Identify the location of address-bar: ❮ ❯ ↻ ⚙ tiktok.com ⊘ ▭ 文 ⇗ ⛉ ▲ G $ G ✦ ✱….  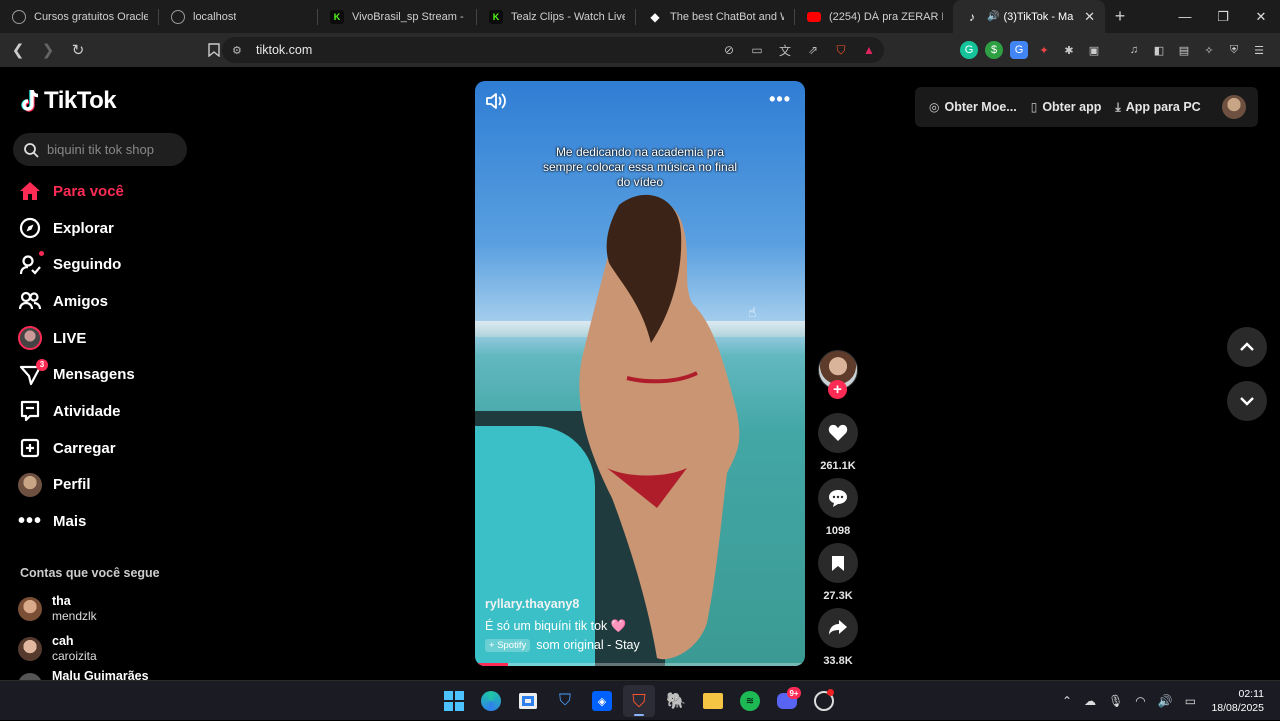
(640, 50).